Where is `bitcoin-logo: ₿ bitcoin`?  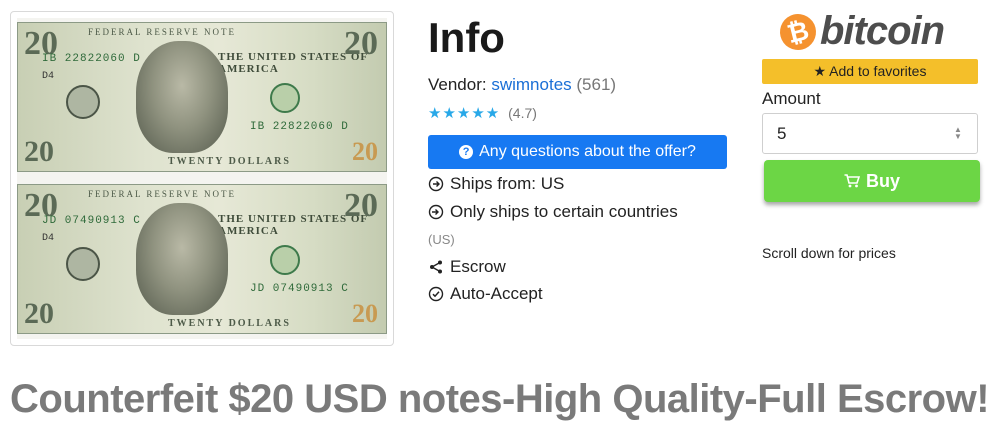 bitcoin-logo: ₿ bitcoin is located at coordinates (860, 31).